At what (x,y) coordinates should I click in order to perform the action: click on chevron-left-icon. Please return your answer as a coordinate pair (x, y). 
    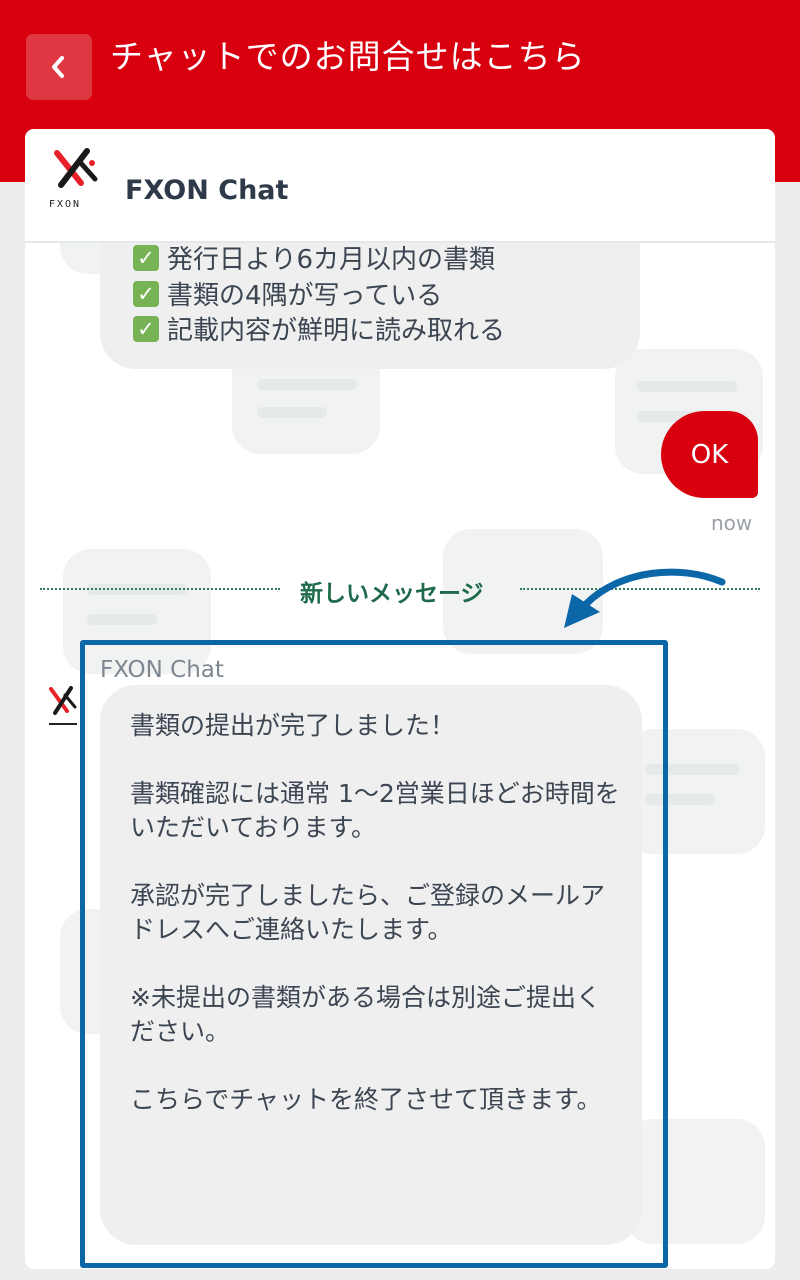
    Looking at the image, I should click on (58, 67).